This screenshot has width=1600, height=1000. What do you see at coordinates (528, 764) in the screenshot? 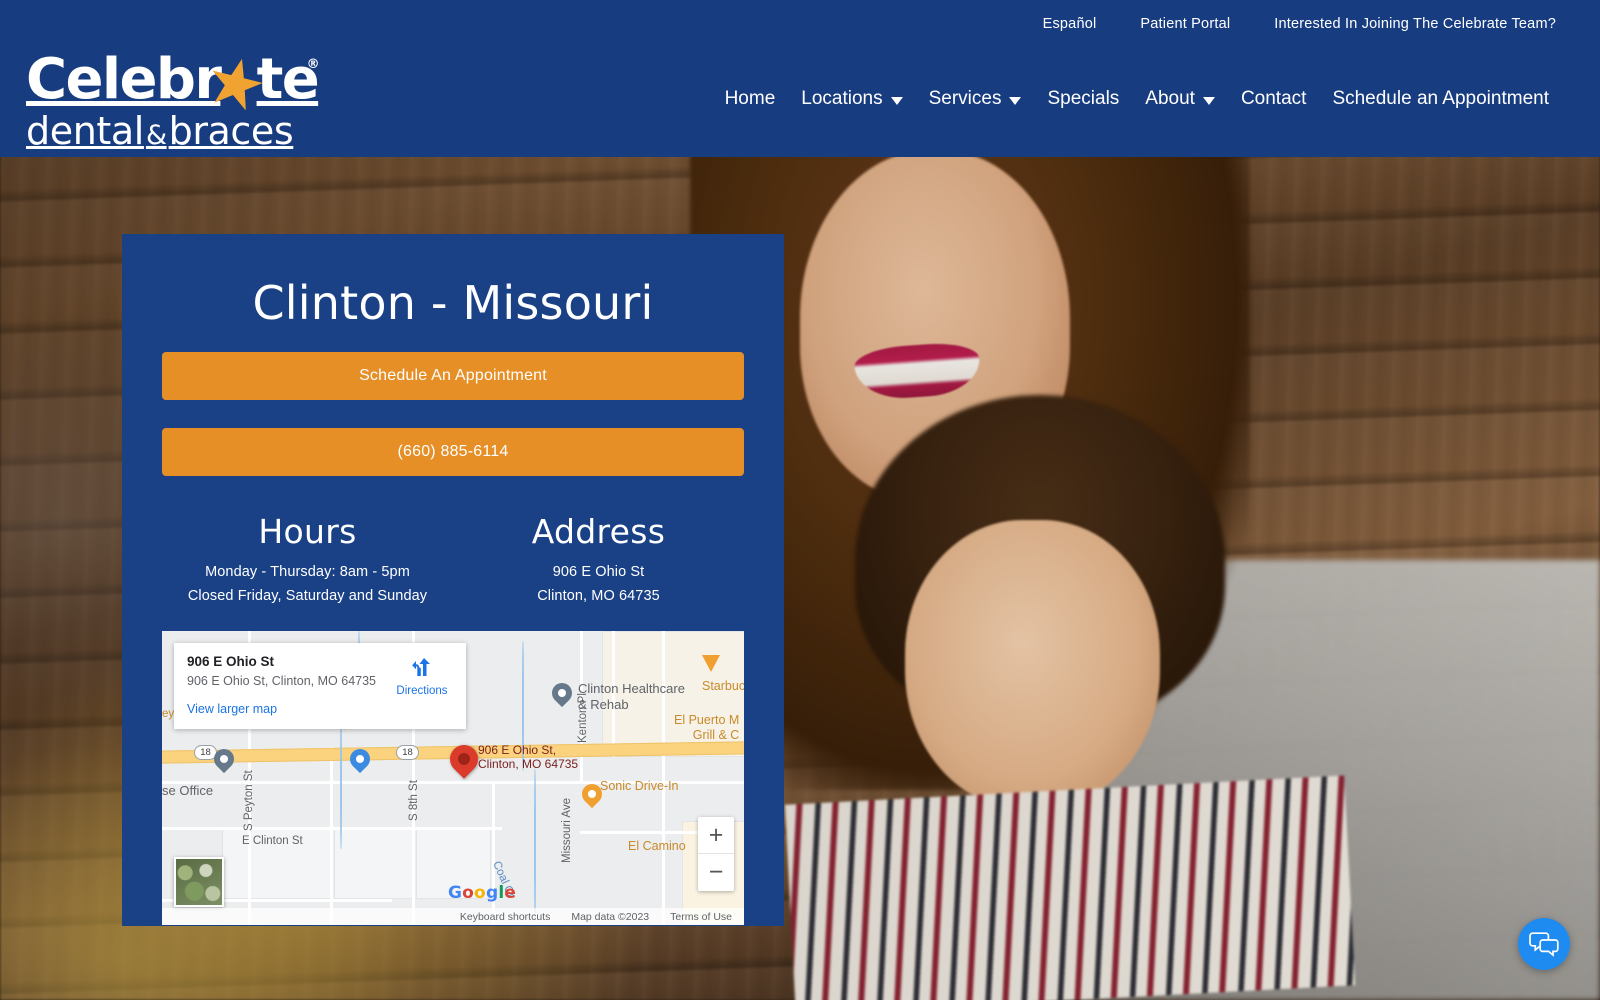
I see `map-marker-address-line2: Clinton, MO 64735` at bounding box center [528, 764].